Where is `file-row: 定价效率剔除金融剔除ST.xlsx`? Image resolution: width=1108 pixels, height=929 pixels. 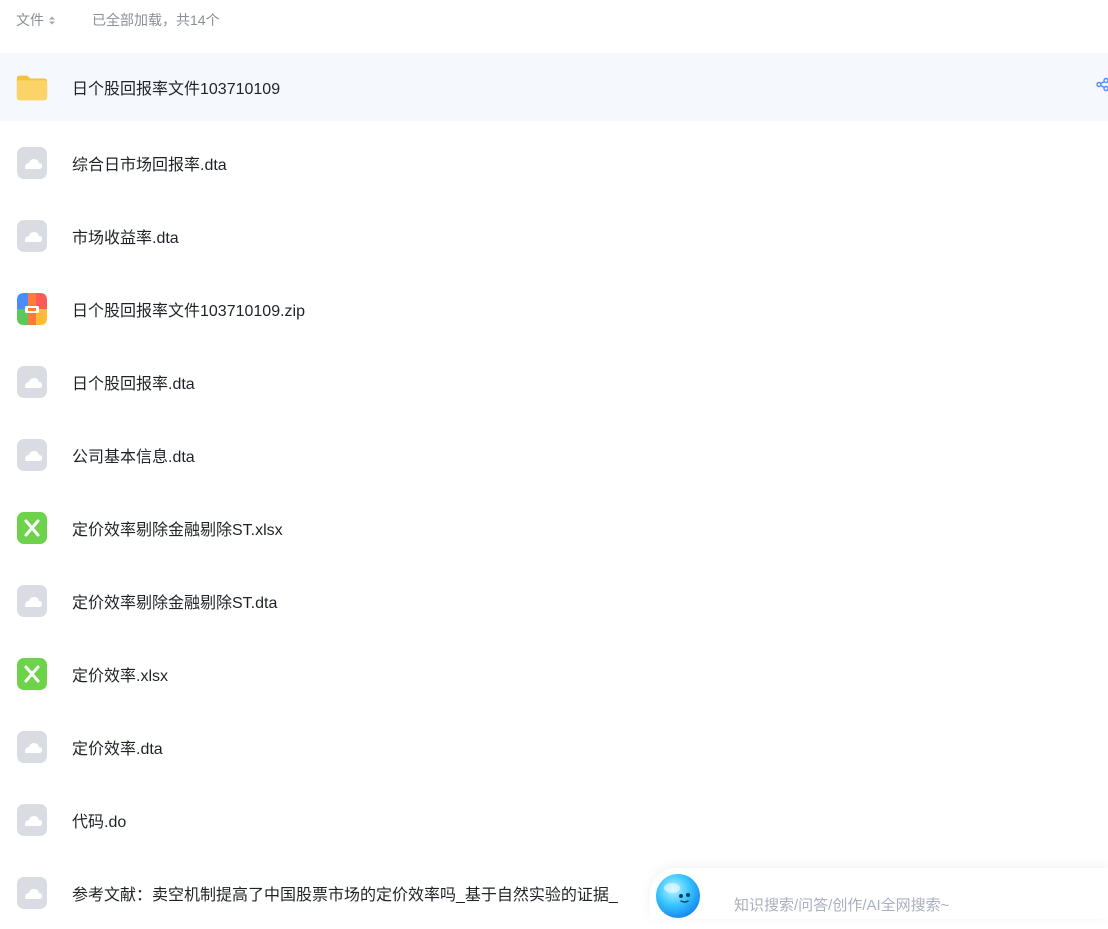
file-row: 定价效率剔除金融剔除ST.xlsx is located at coordinates (554, 527).